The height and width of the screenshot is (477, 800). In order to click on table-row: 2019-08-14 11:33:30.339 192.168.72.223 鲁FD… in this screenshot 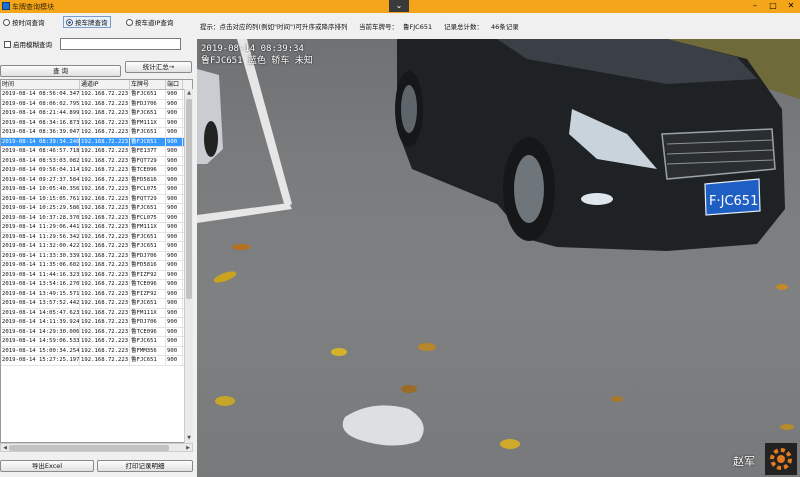, I will do `click(96, 256)`.